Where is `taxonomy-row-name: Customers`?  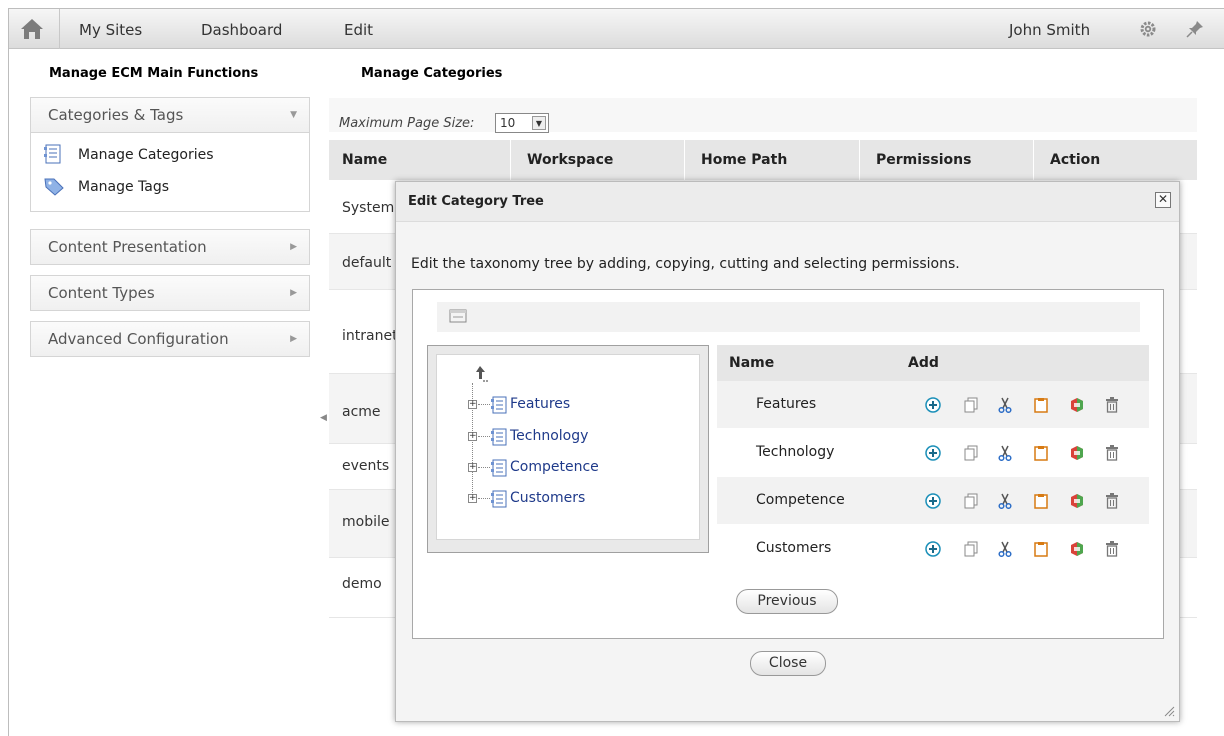
taxonomy-row-name: Customers is located at coordinates (794, 548).